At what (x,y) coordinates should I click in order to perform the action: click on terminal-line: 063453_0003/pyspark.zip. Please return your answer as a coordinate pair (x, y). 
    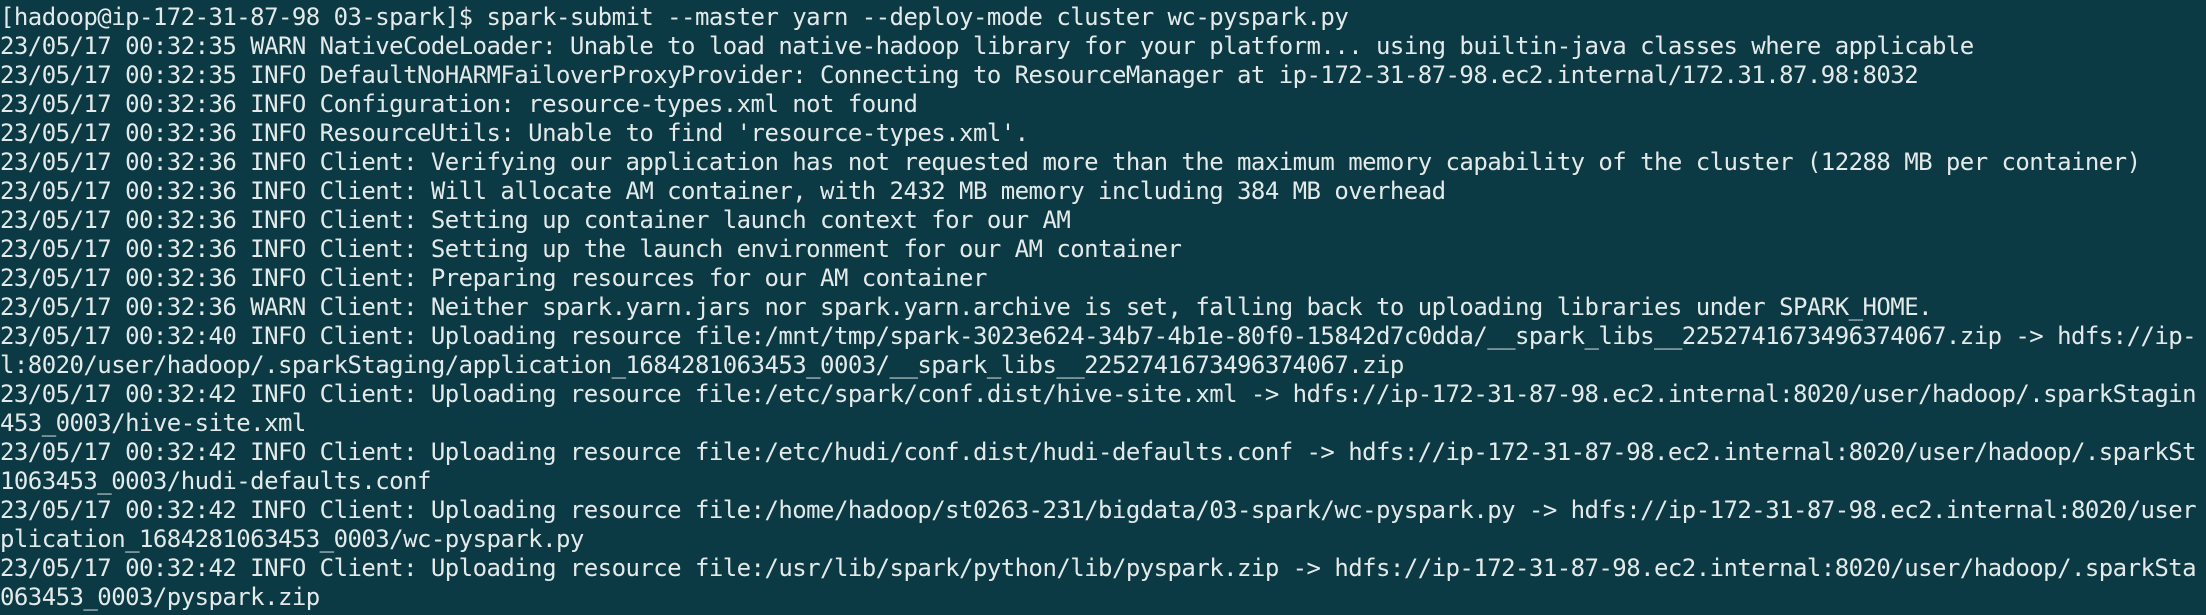
    Looking at the image, I should click on (160, 597).